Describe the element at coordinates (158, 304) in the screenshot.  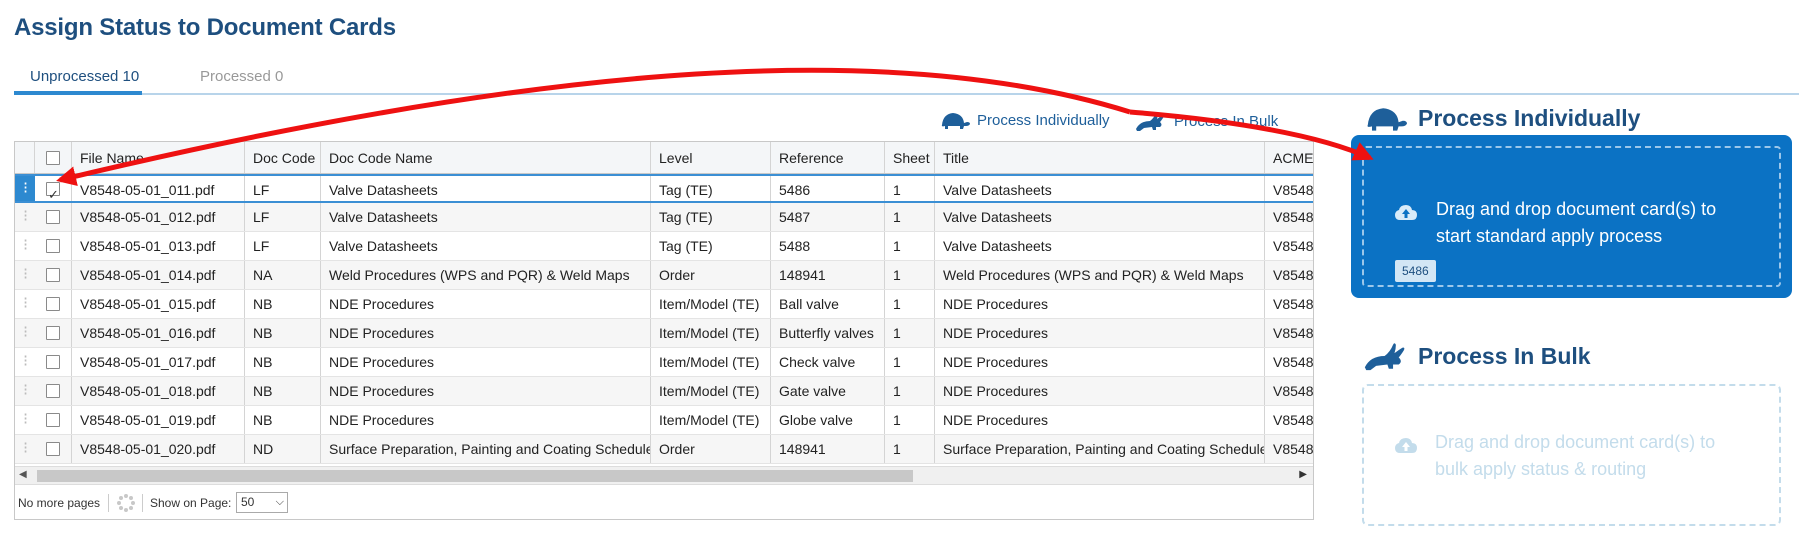
I see `cell-file-name: V8548-05-01_015.pdf` at that location.